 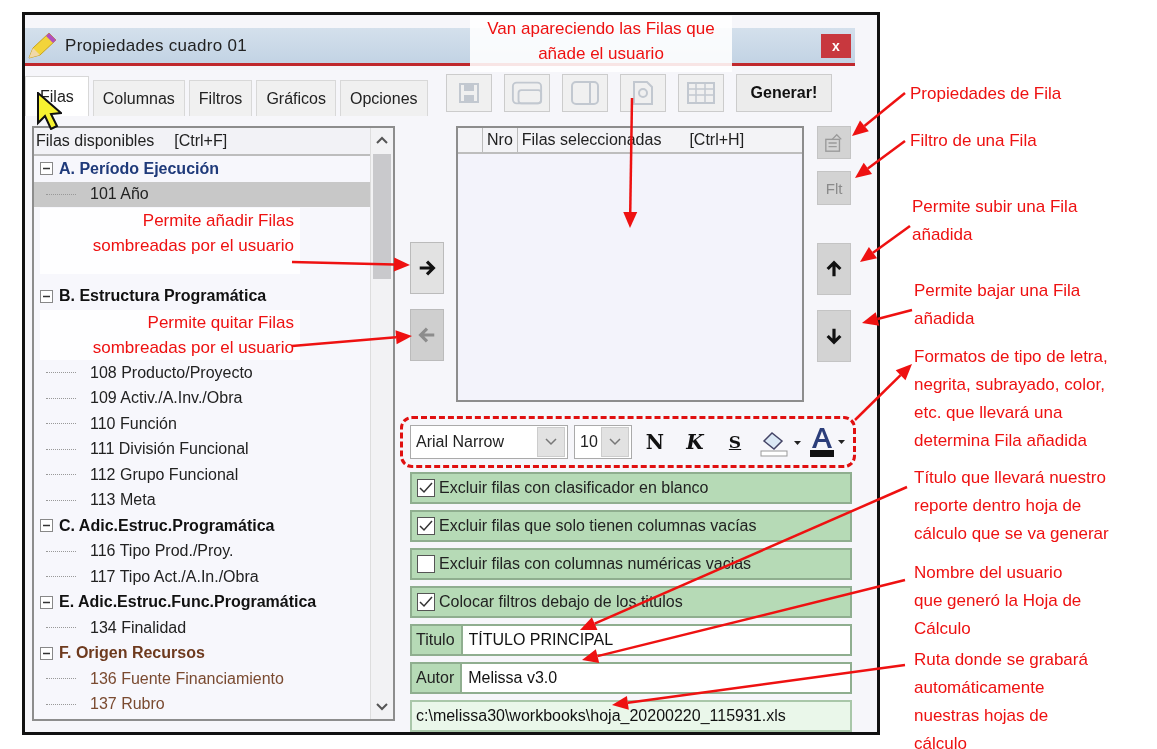 What do you see at coordinates (220, 98) in the screenshot?
I see `tab: Filtros` at bounding box center [220, 98].